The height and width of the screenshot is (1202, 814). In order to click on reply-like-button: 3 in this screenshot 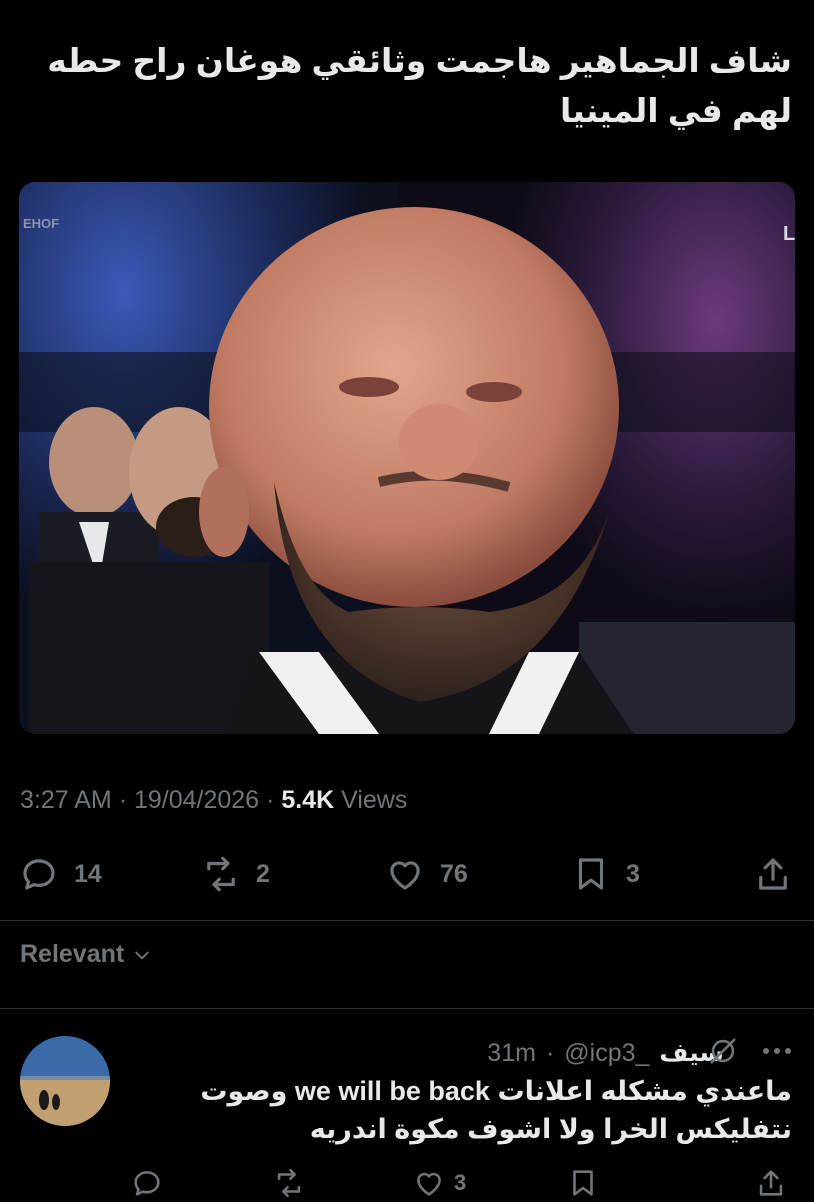, I will do `click(439, 1183)`.